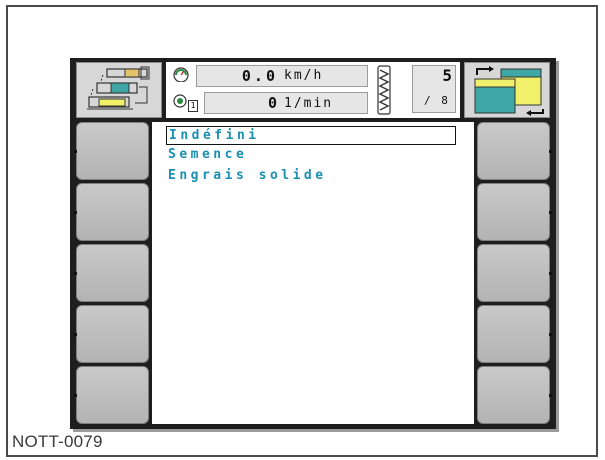  What do you see at coordinates (311, 155) in the screenshot?
I see `list-item-seed: Semence` at bounding box center [311, 155].